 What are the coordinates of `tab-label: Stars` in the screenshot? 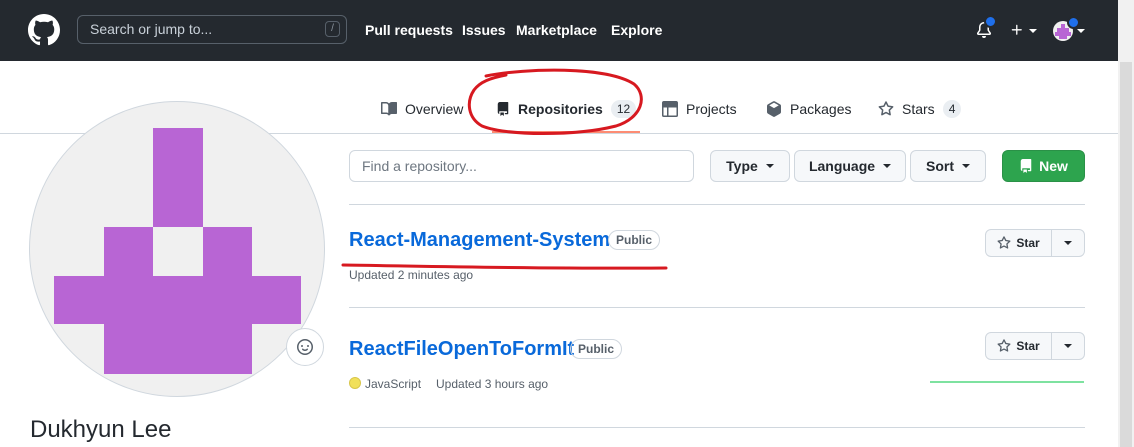 It's located at (918, 109).